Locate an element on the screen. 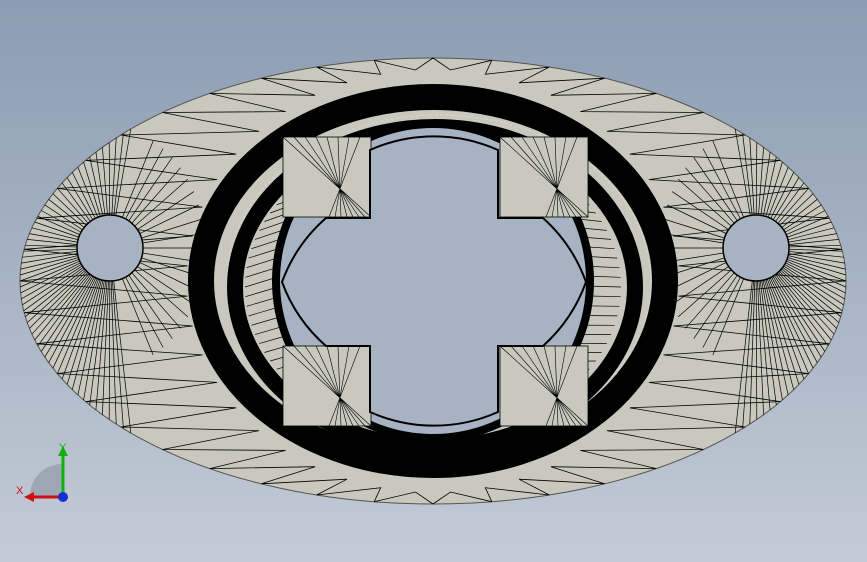 This screenshot has height=562, width=867. triad-axes-icon is located at coordinates (46, 474).